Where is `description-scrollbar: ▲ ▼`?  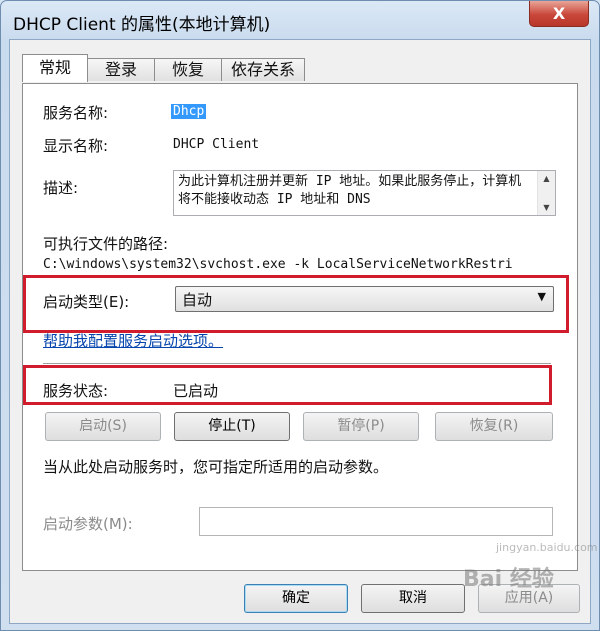
description-scrollbar: ▲ ▼ is located at coordinates (546, 193).